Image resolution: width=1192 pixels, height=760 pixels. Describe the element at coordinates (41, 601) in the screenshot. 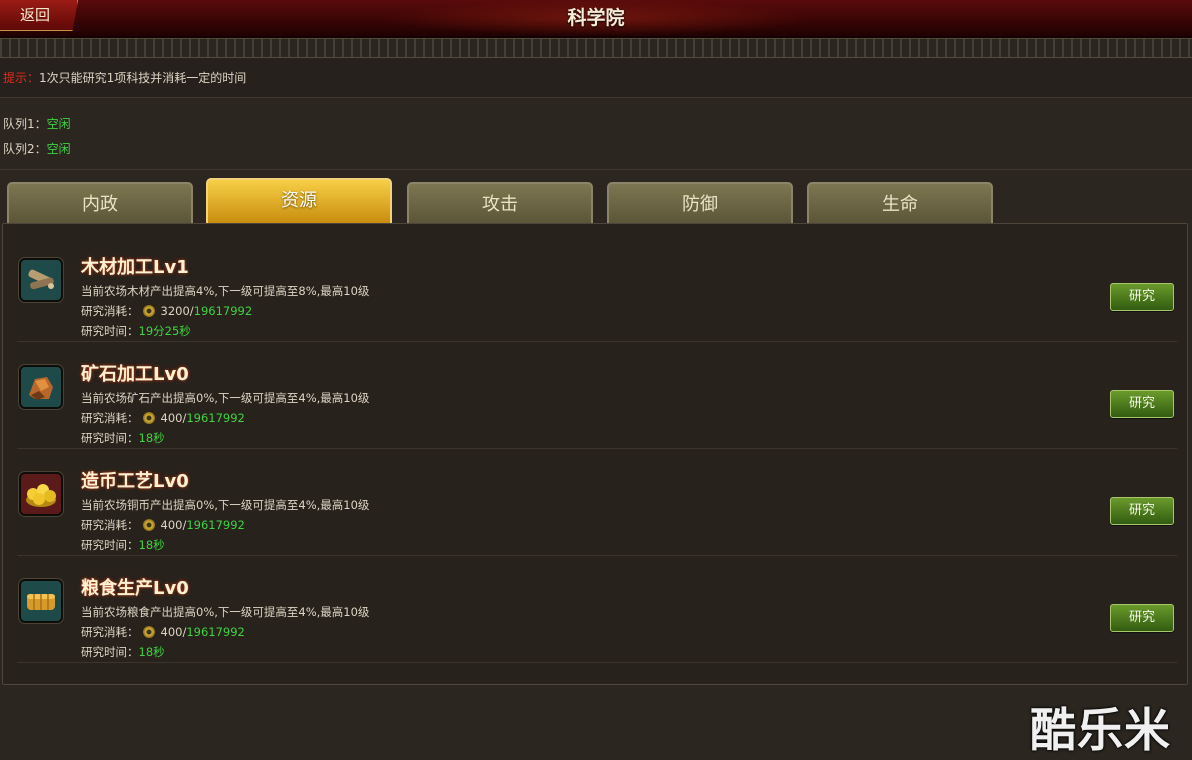

I see `grain-icon` at that location.